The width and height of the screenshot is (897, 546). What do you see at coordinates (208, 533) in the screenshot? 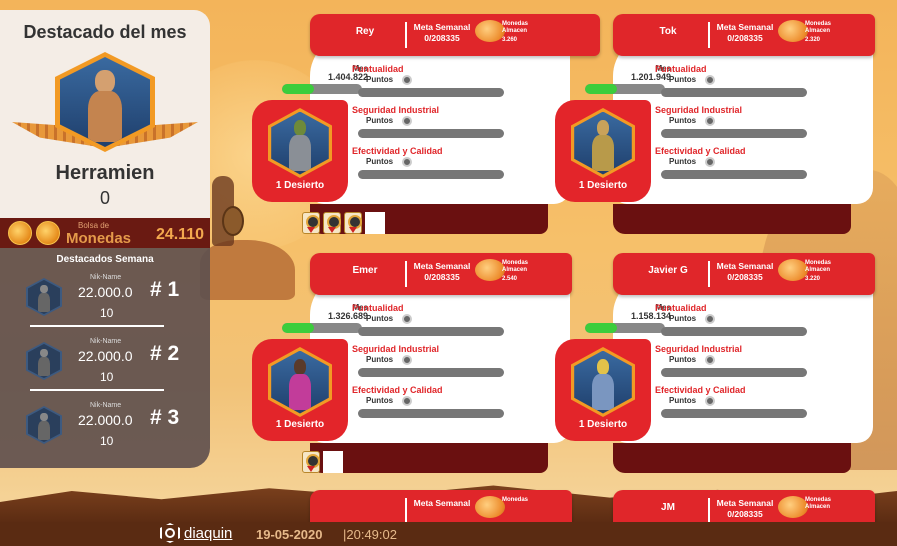
I see `brand-link: diaquin` at bounding box center [208, 533].